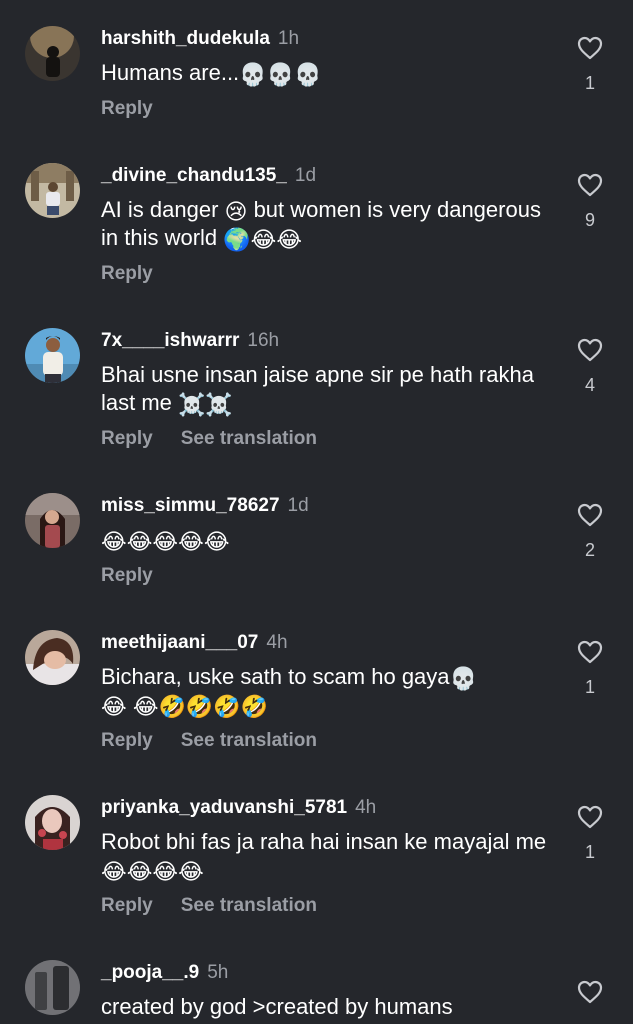 The height and width of the screenshot is (1024, 633). What do you see at coordinates (185, 706) in the screenshot?
I see `laughing-emoji: 😂 😂🤣🤣🤣🤣` at bounding box center [185, 706].